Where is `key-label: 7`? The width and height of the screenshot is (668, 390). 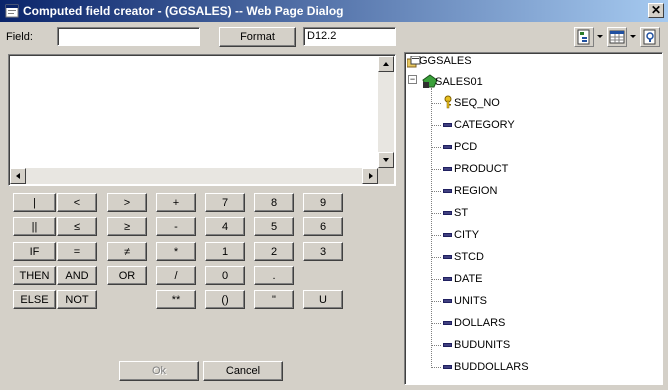 key-label: 7 is located at coordinates (225, 202).